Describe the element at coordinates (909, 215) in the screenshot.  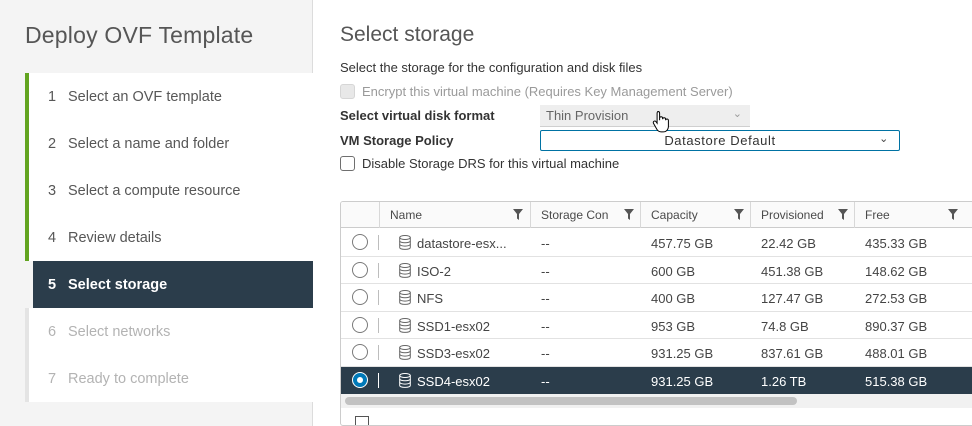
I see `column-header-free: Free` at that location.